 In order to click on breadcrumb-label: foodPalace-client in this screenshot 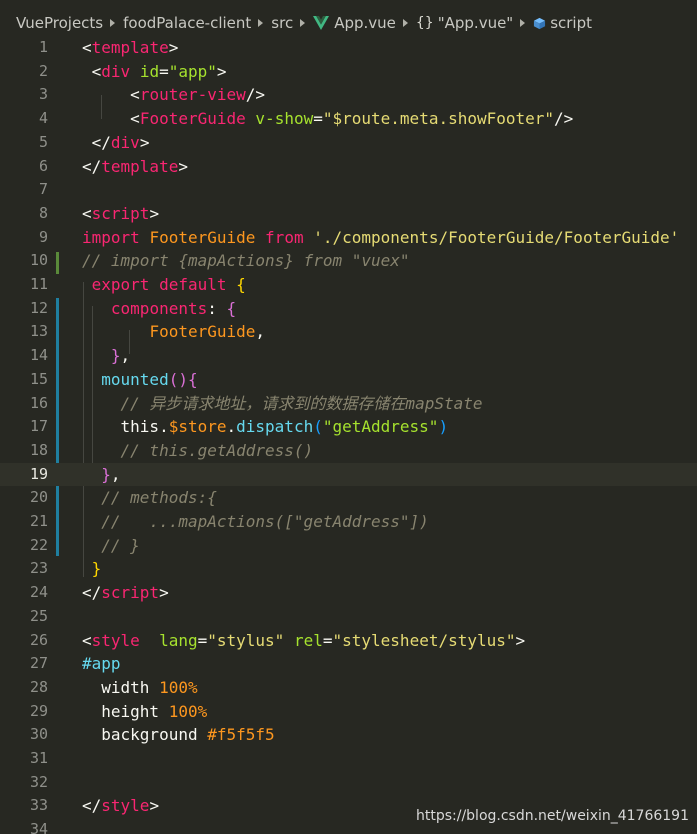, I will do `click(187, 23)`.